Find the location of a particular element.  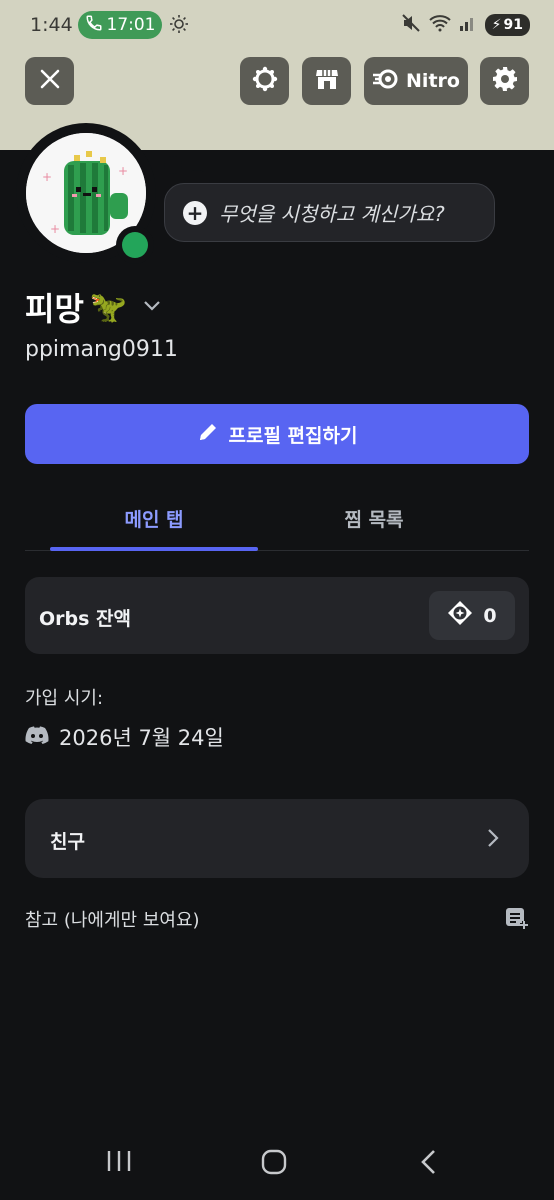

active-tab-indicator is located at coordinates (154, 549).